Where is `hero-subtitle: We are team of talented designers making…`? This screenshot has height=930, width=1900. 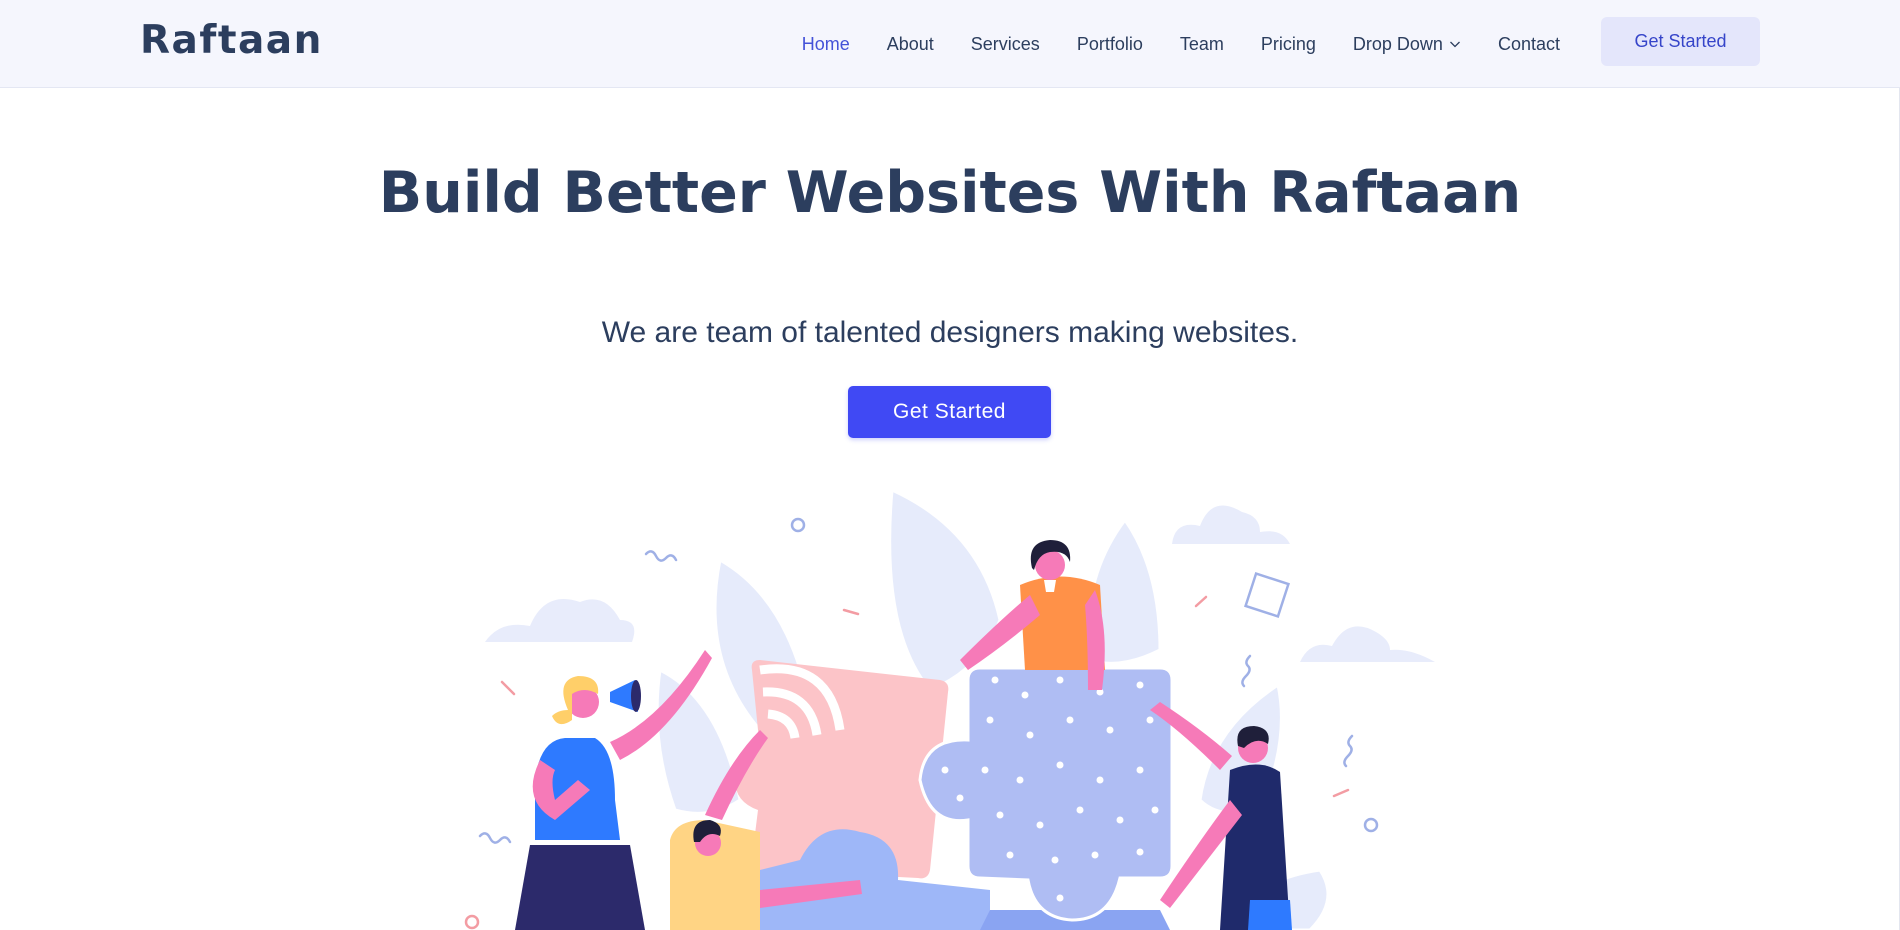
hero-subtitle: We are team of talented designers making… is located at coordinates (950, 332).